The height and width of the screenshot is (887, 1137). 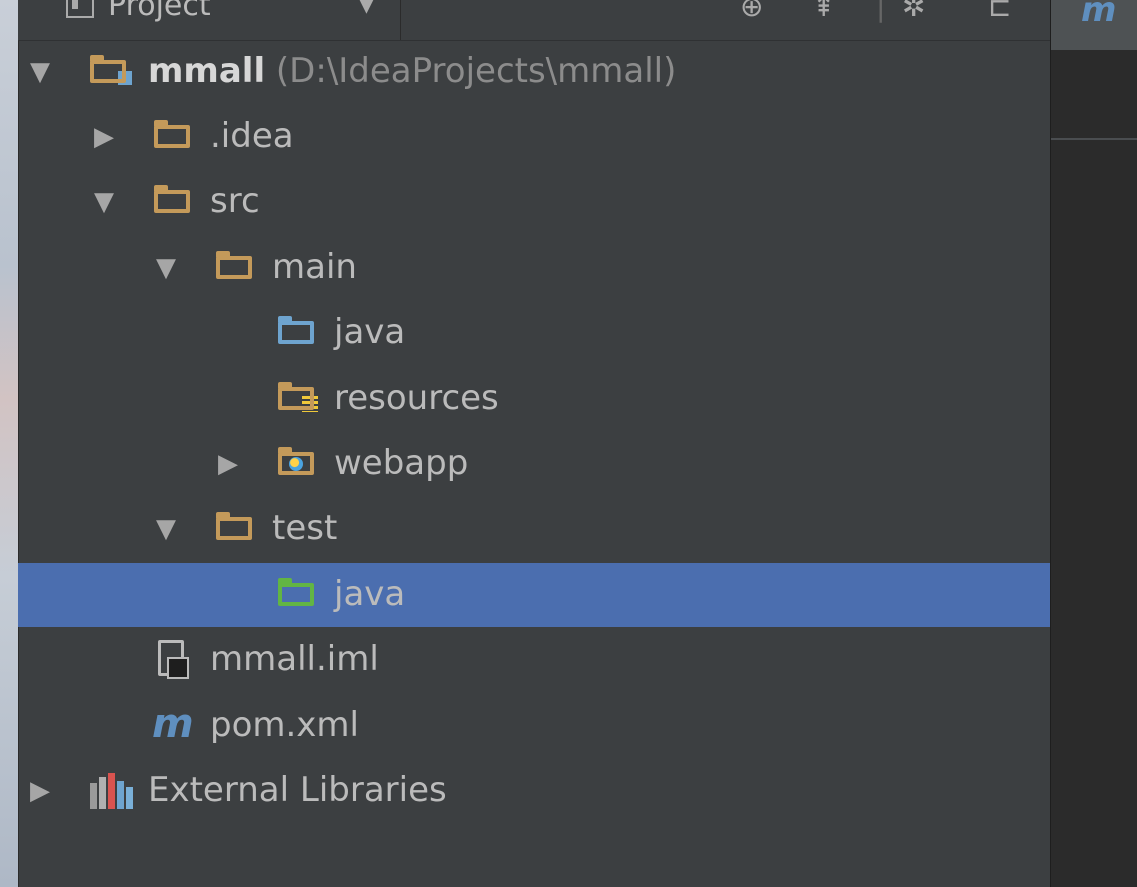 I want to click on source-root-icon, so click(x=296, y=330).